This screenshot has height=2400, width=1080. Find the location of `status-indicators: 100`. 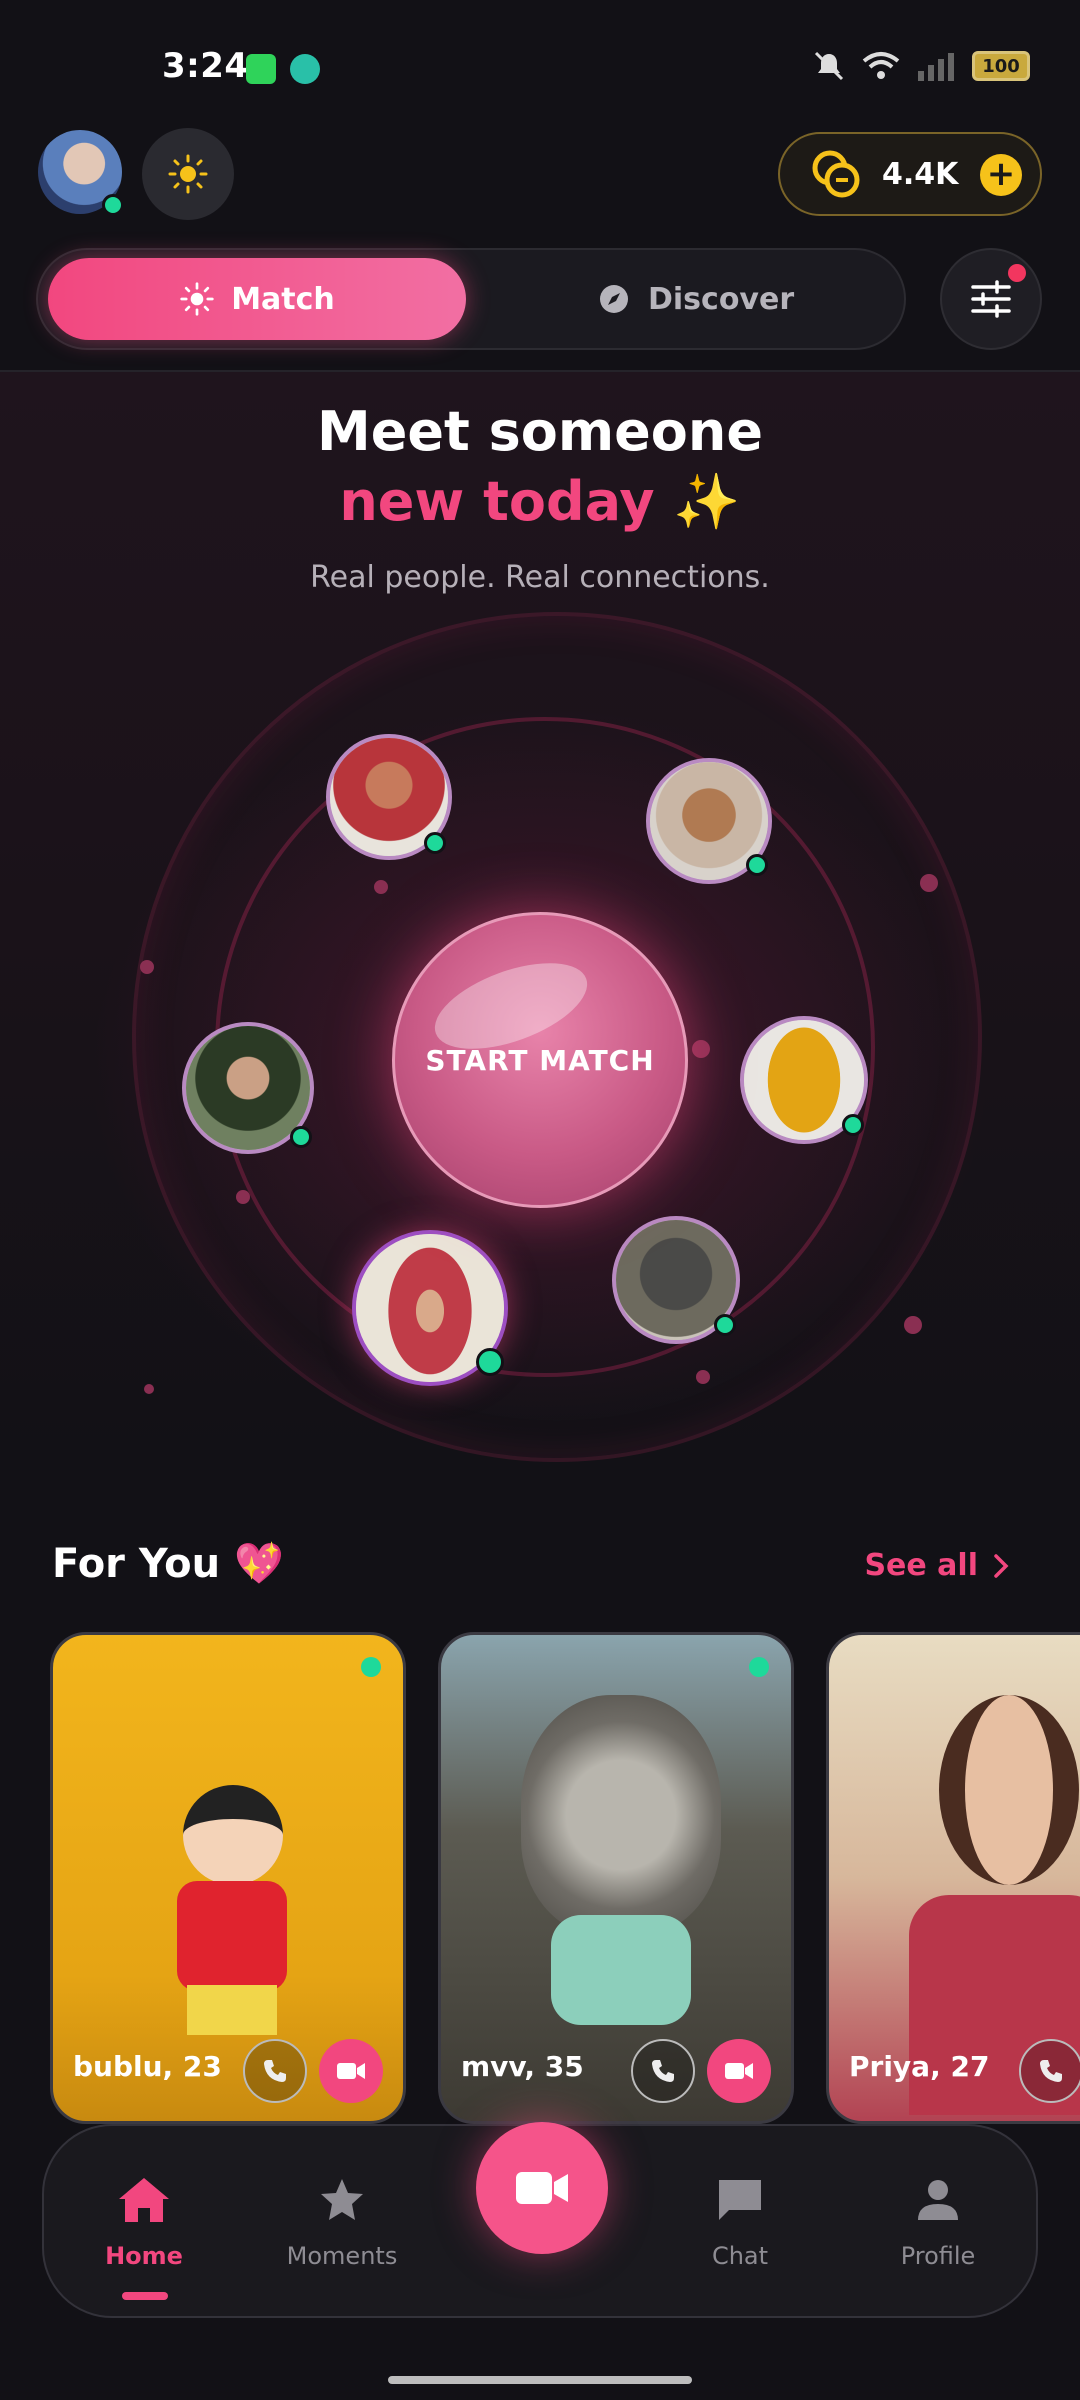

status-indicators: 100 is located at coordinates (921, 66).